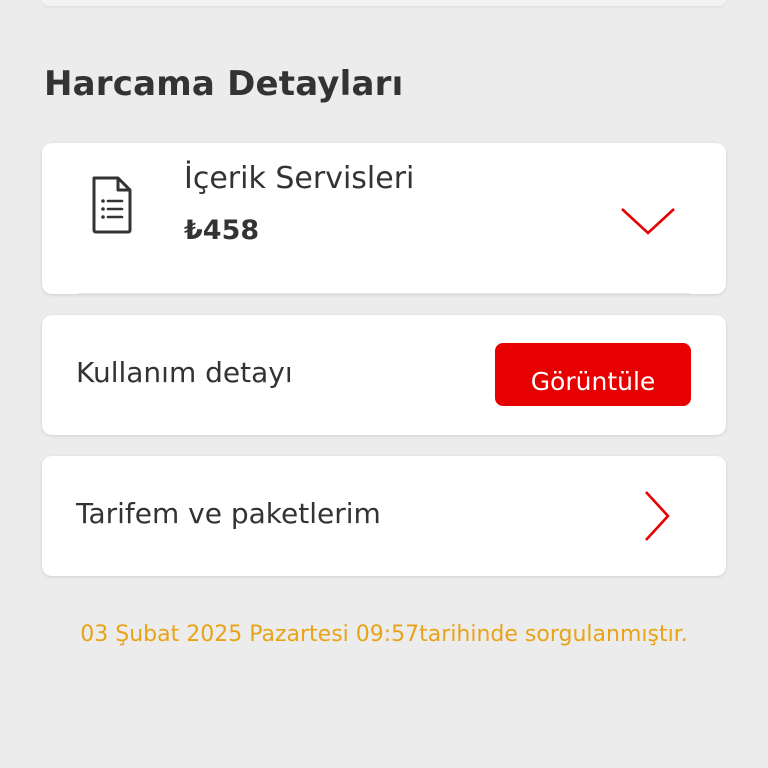  Describe the element at coordinates (299, 178) in the screenshot. I see `service-name: İçerik Servisleri` at that location.